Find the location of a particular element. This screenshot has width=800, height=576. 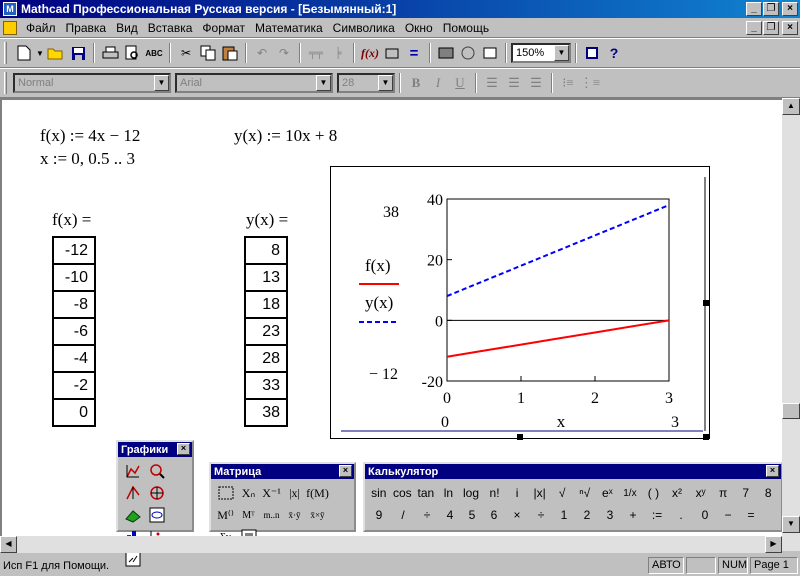

subscript-xn-icon: Xₙ is located at coordinates (248, 493).